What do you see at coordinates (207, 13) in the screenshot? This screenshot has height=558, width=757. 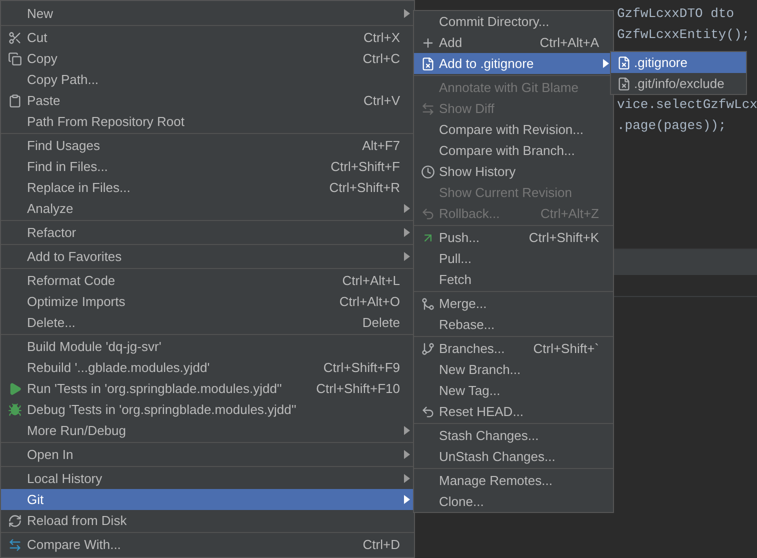 I see `menu-item: New` at bounding box center [207, 13].